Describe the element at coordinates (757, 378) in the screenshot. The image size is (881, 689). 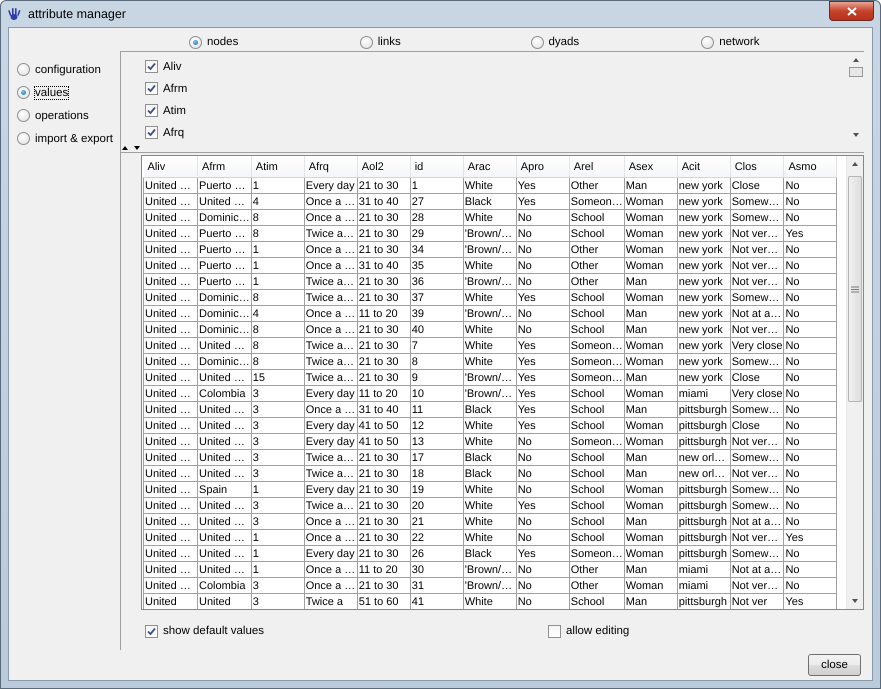
I see `table-cell: Close` at that location.